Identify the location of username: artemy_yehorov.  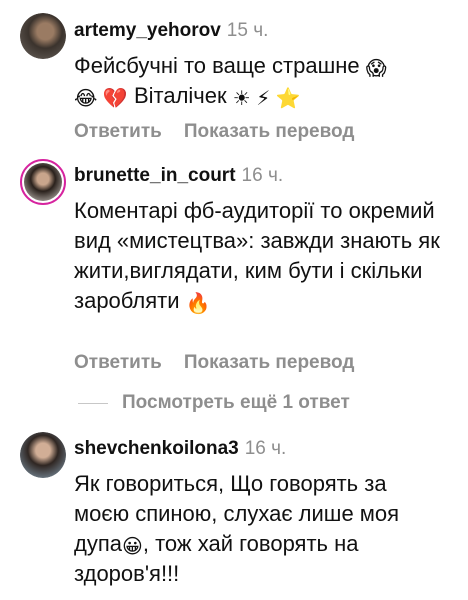
(147, 30).